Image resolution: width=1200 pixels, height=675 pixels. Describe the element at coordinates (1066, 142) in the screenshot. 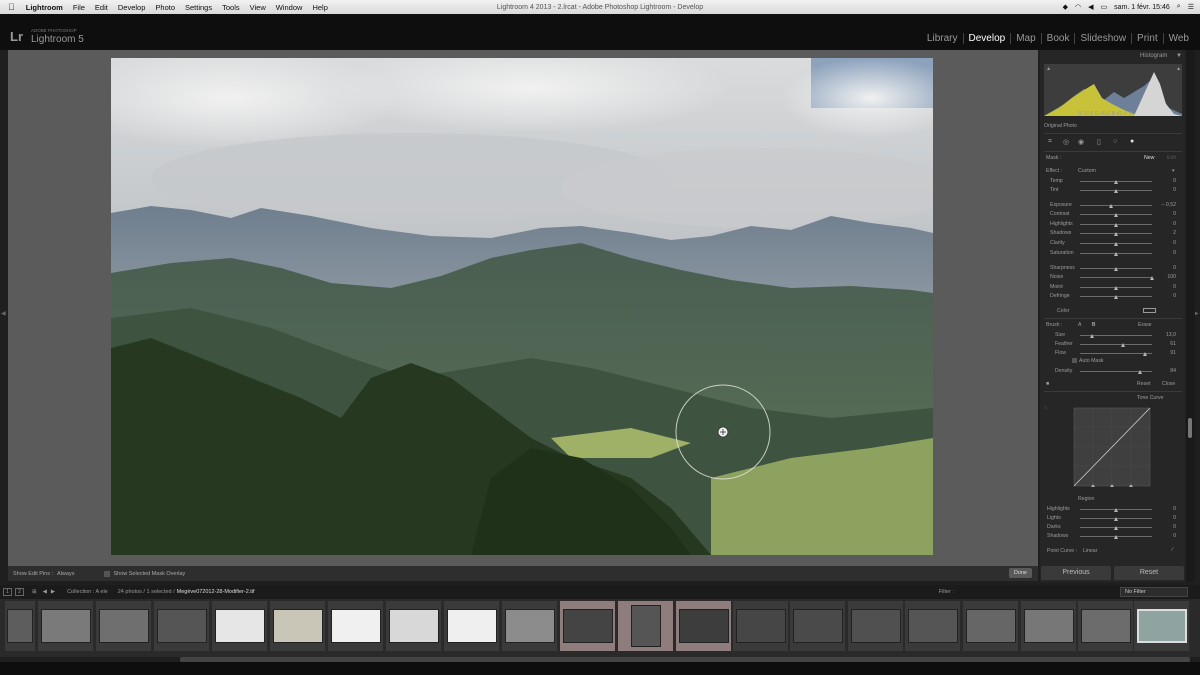

I see `spot-removal-icon: ◎` at that location.